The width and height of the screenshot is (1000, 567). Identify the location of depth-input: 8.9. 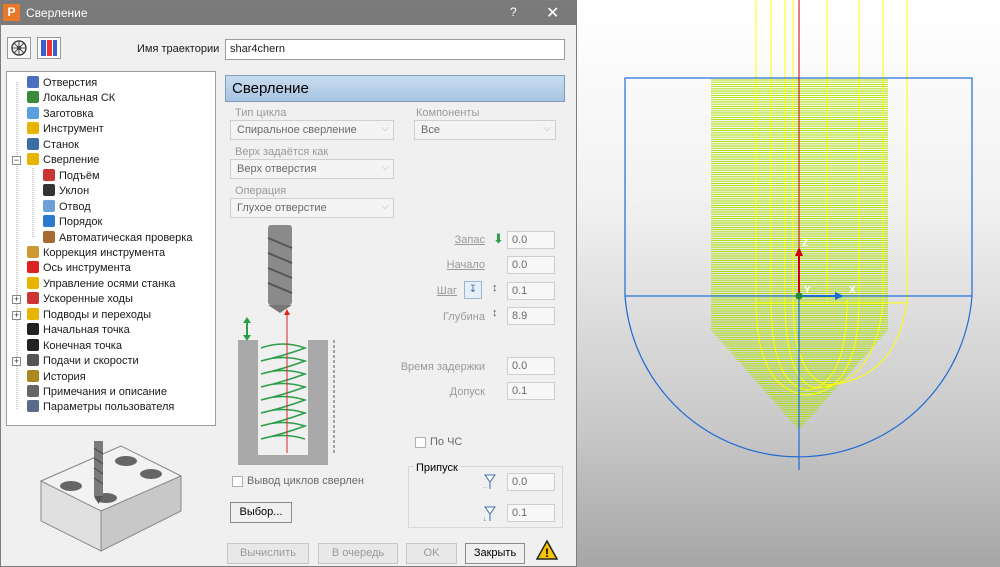
(531, 316).